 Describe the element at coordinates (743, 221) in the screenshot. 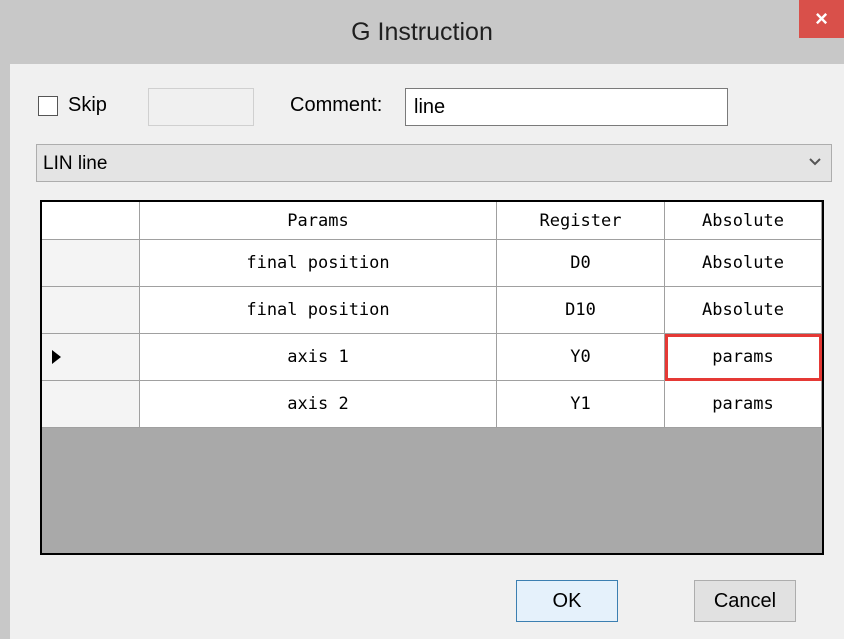

I see `column-header-absolute: Absolute` at that location.